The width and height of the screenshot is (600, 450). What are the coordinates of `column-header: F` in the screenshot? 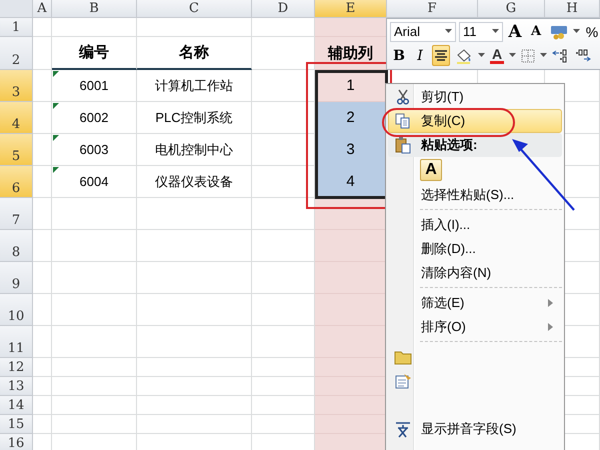 It's located at (432, 9).